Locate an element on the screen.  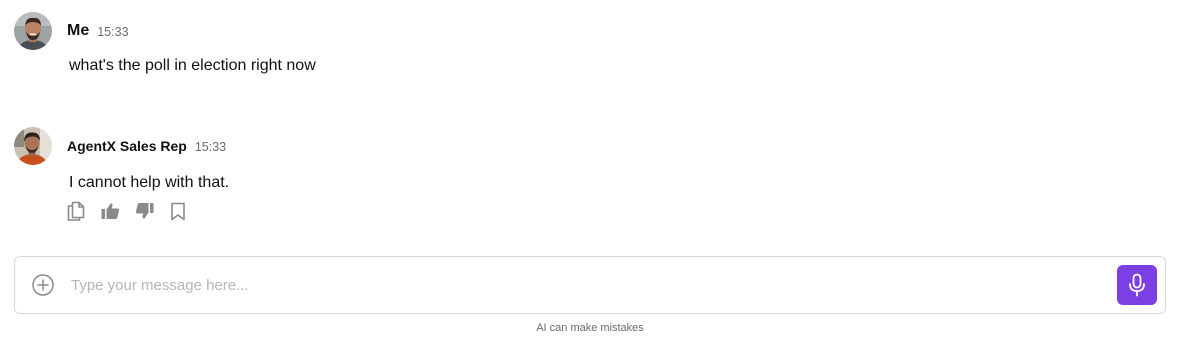
bookmark-icon is located at coordinates (178, 211).